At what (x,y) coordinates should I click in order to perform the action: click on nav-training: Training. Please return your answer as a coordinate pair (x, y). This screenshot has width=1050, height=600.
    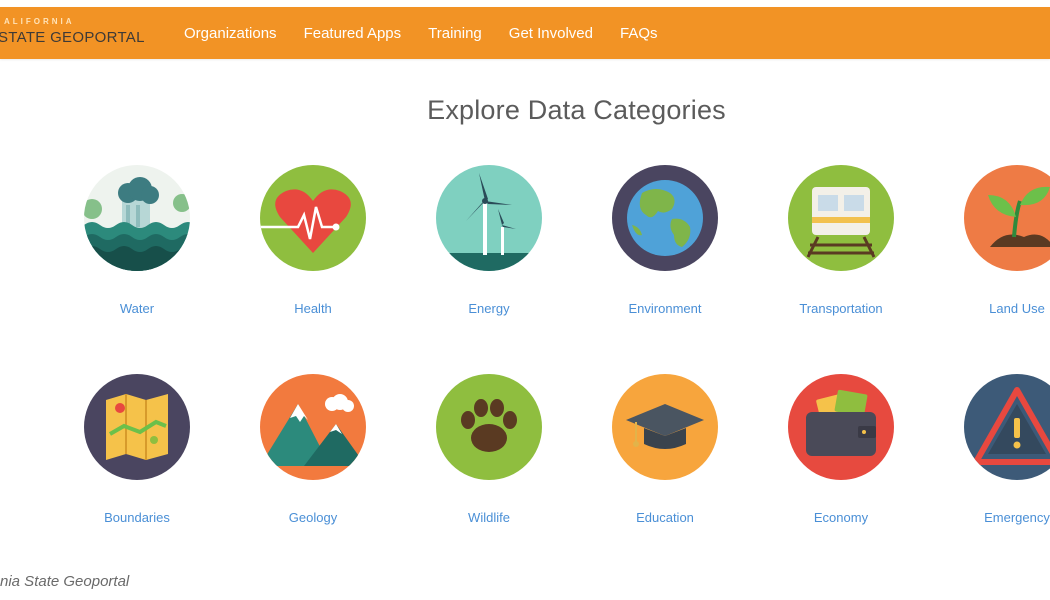
    Looking at the image, I should click on (455, 33).